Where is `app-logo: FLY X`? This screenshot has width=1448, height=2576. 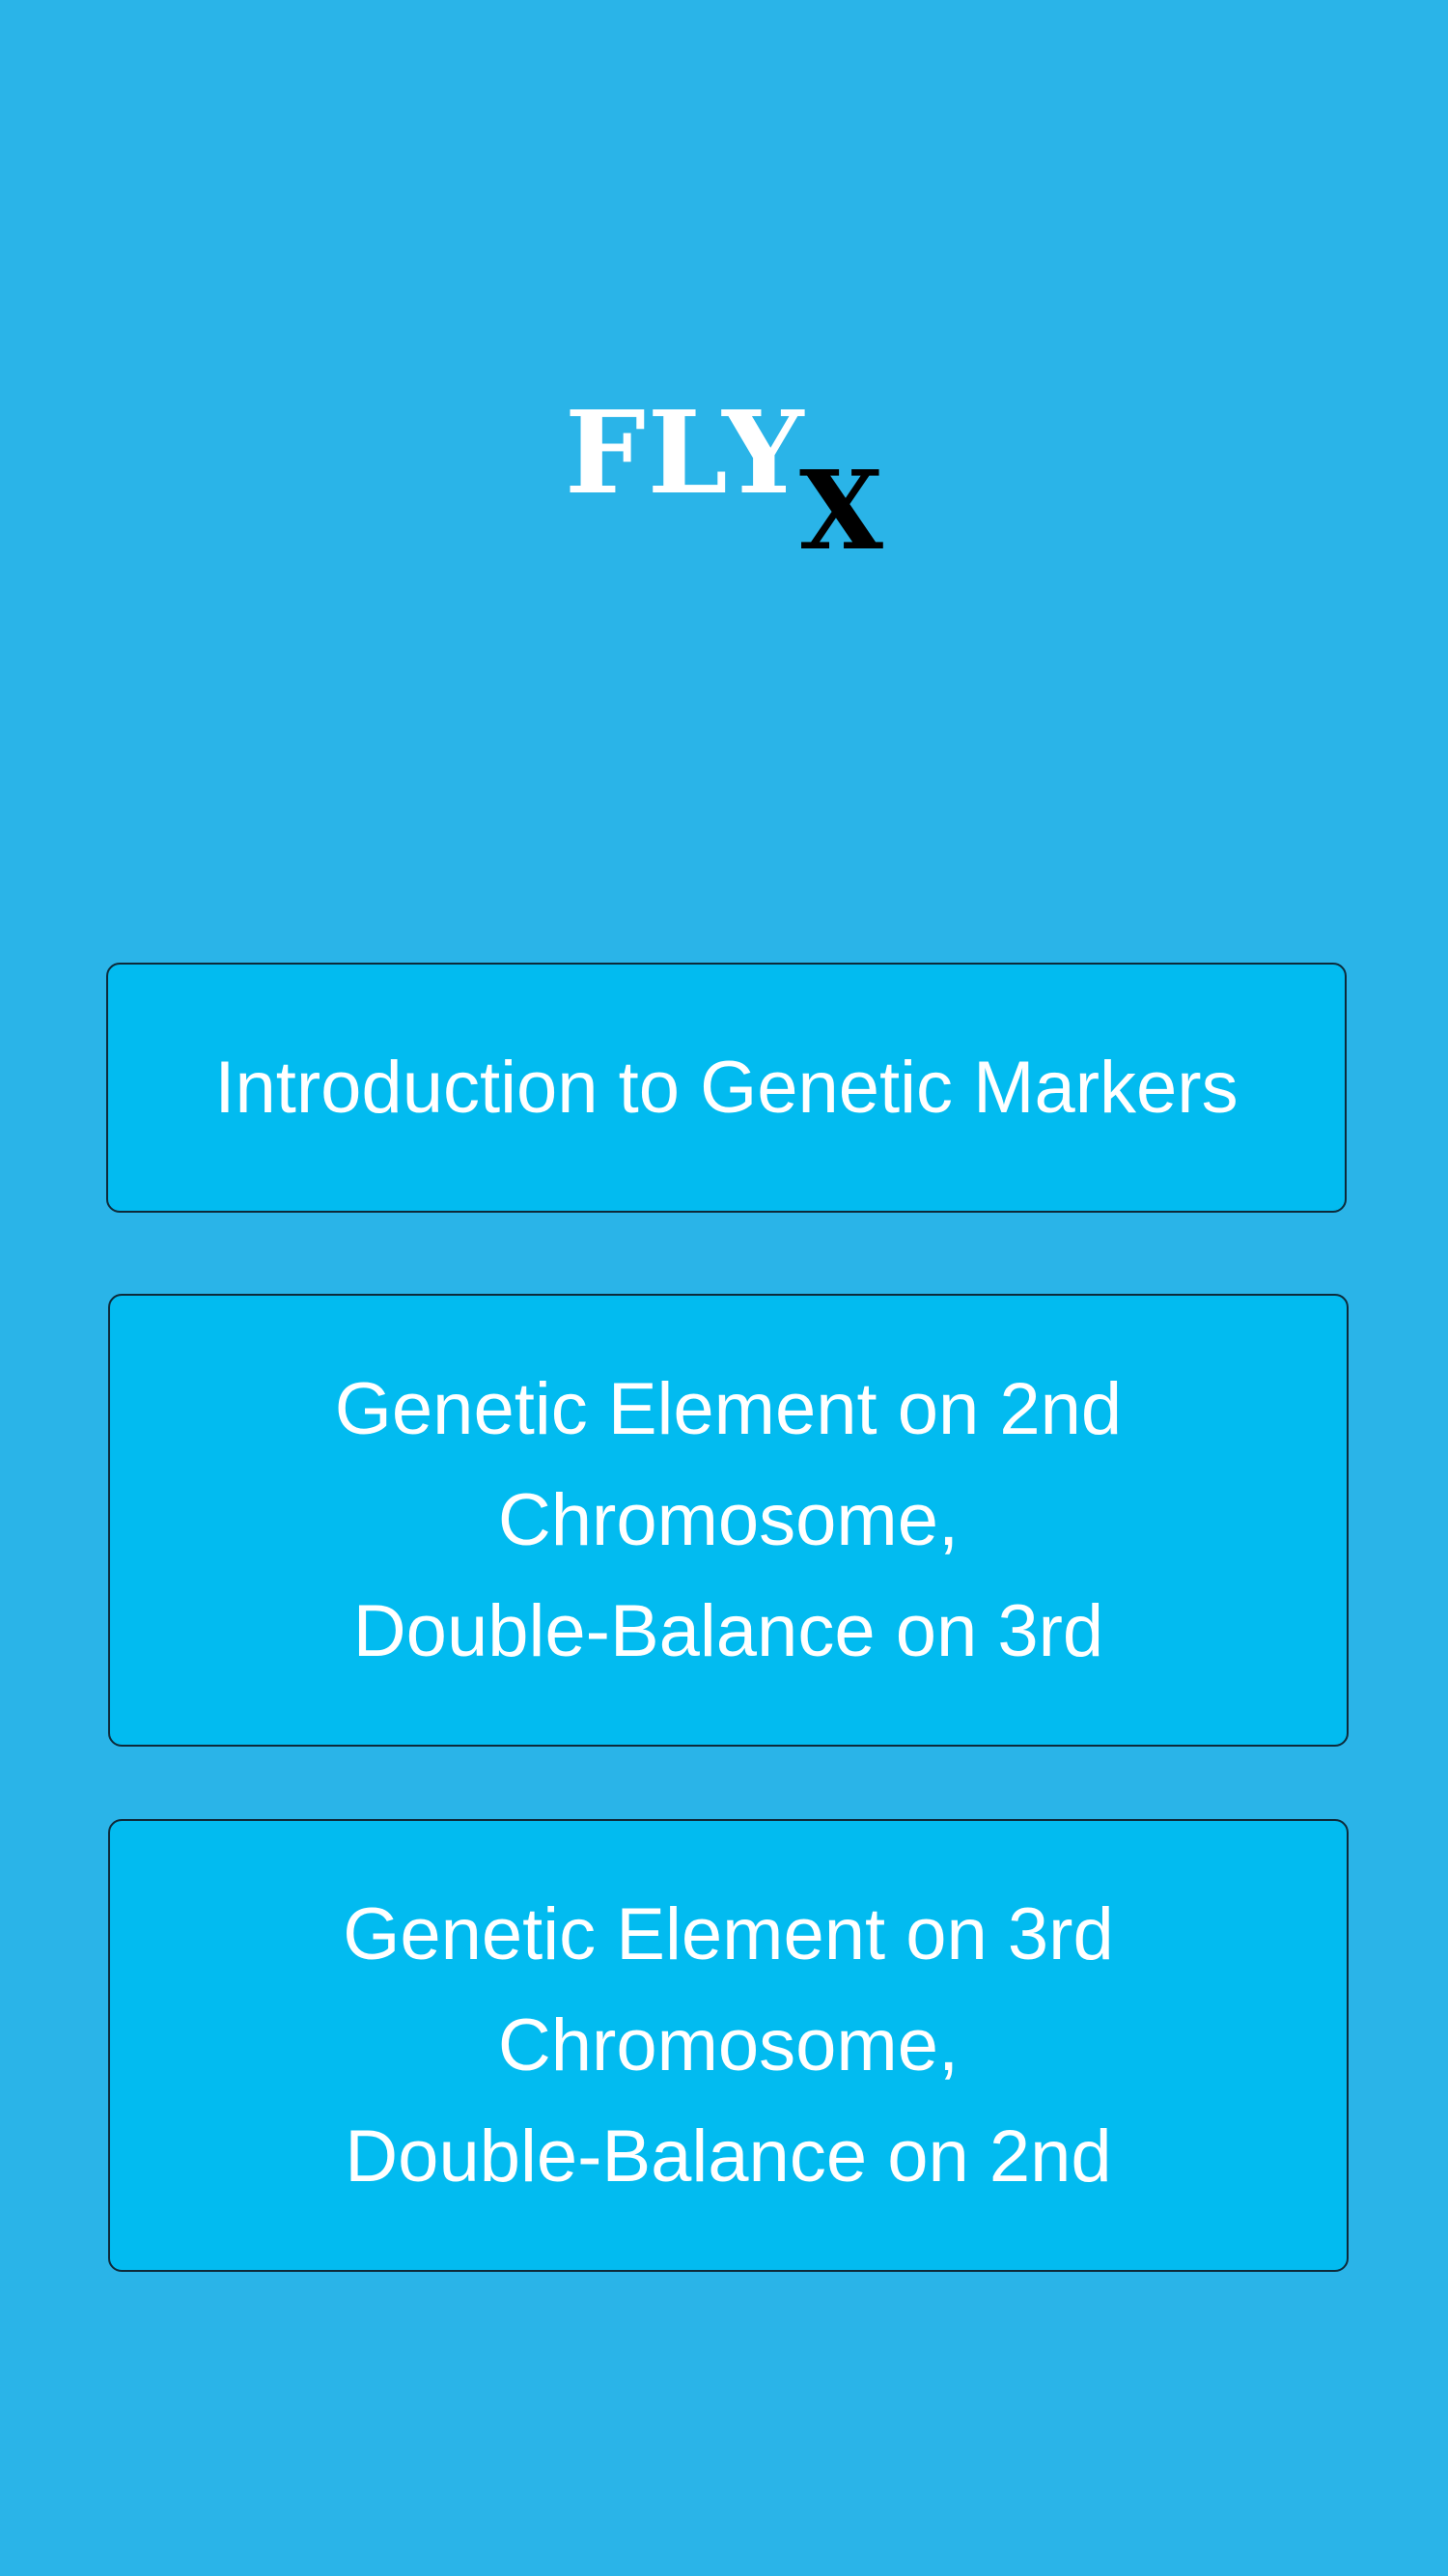
app-logo: FLY X is located at coordinates (729, 483).